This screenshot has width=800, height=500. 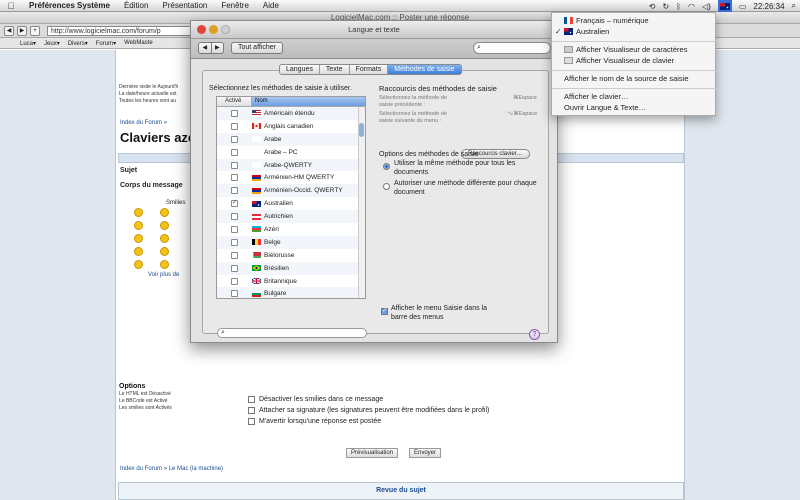 I want to click on sync-icon: ↻, so click(x=665, y=6).